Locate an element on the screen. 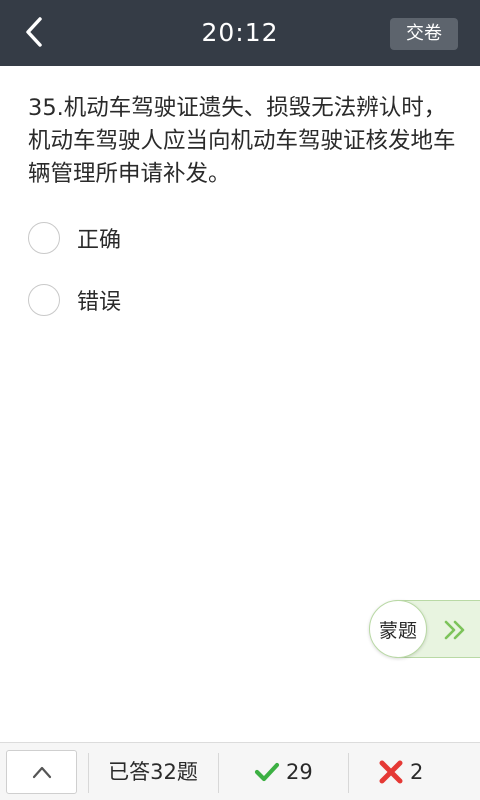 The width and height of the screenshot is (480, 800). correct-count: 29 is located at coordinates (299, 772).